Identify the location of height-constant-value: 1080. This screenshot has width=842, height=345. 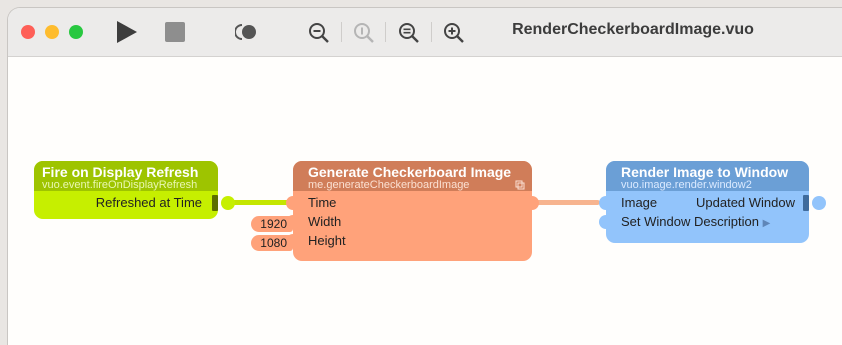
(272, 243).